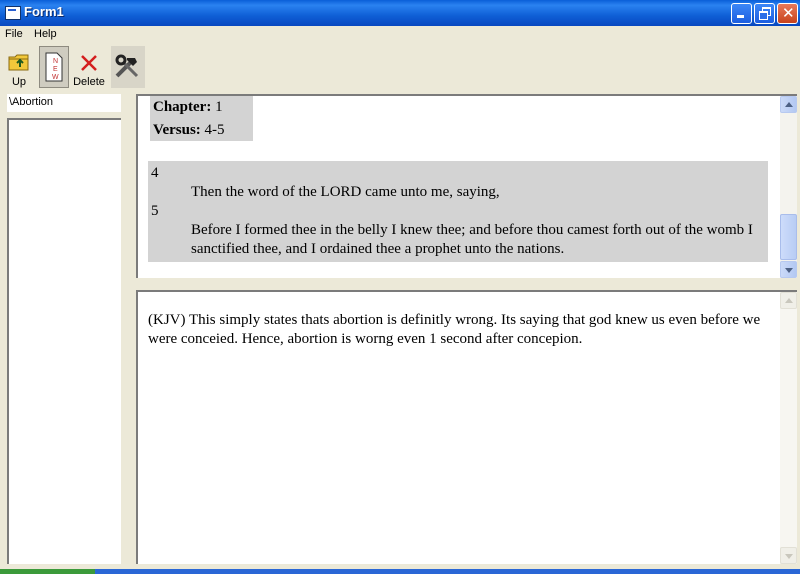 The image size is (800, 574). What do you see at coordinates (55, 69) in the screenshot?
I see `svg-text: E` at bounding box center [55, 69].